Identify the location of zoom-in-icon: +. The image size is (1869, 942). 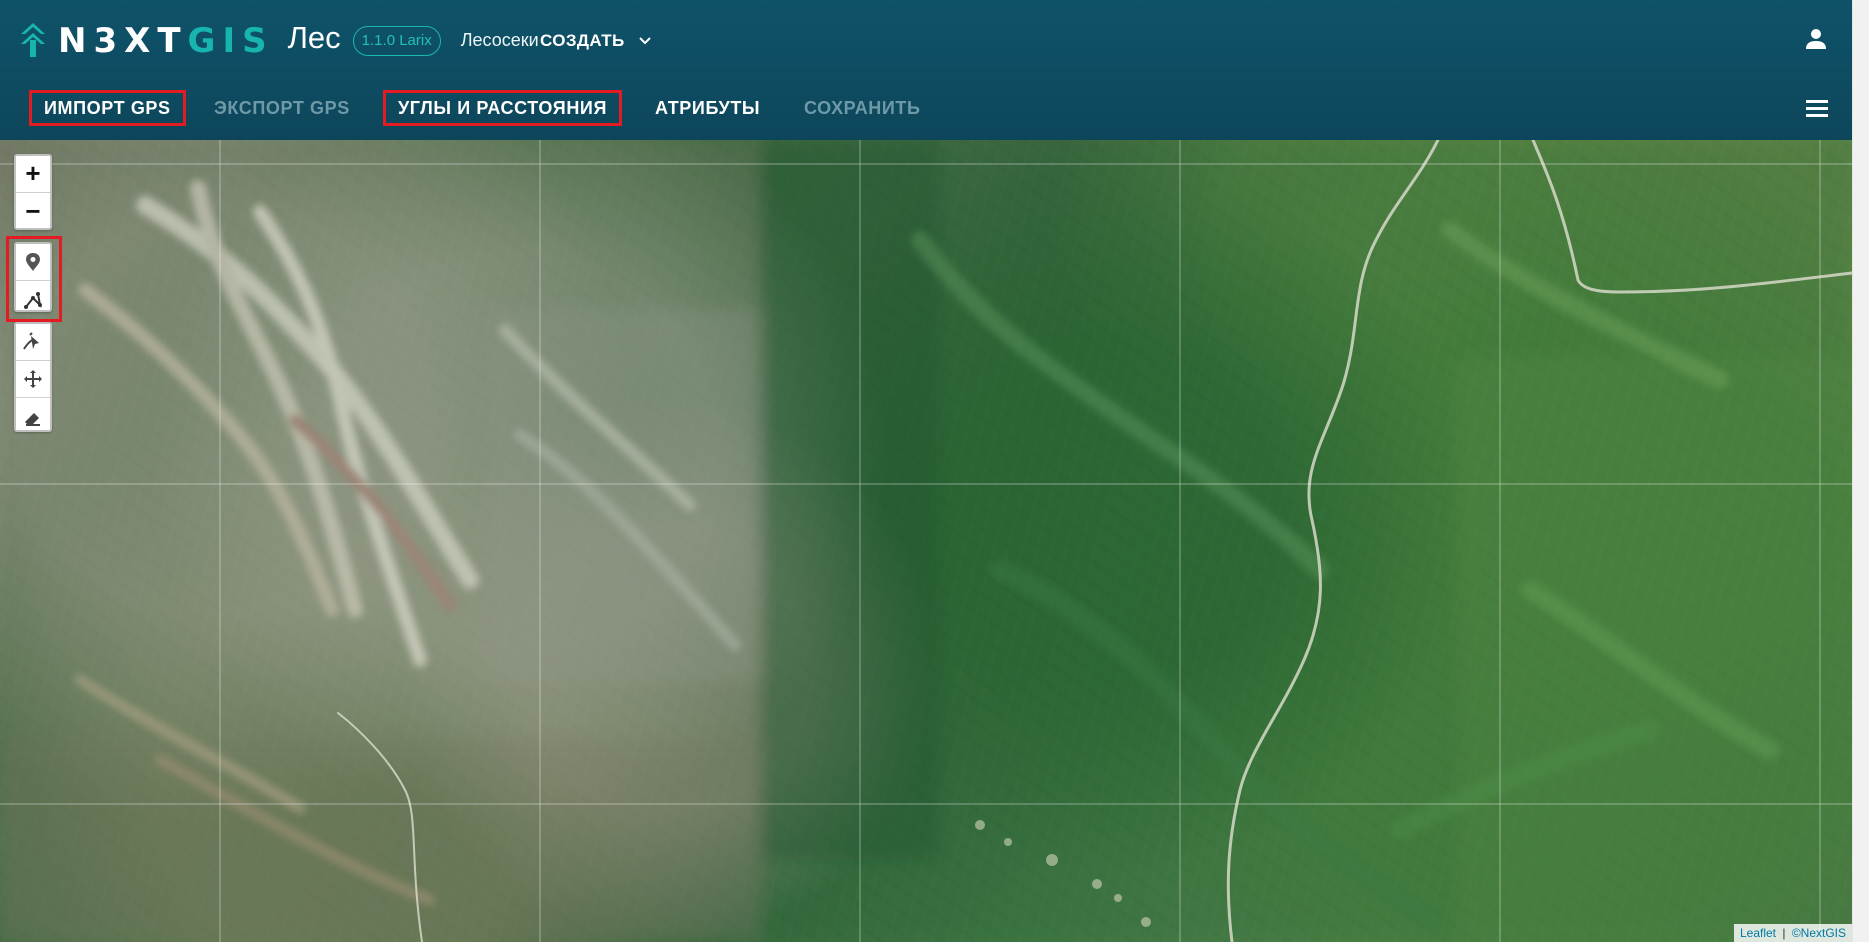
(33, 173).